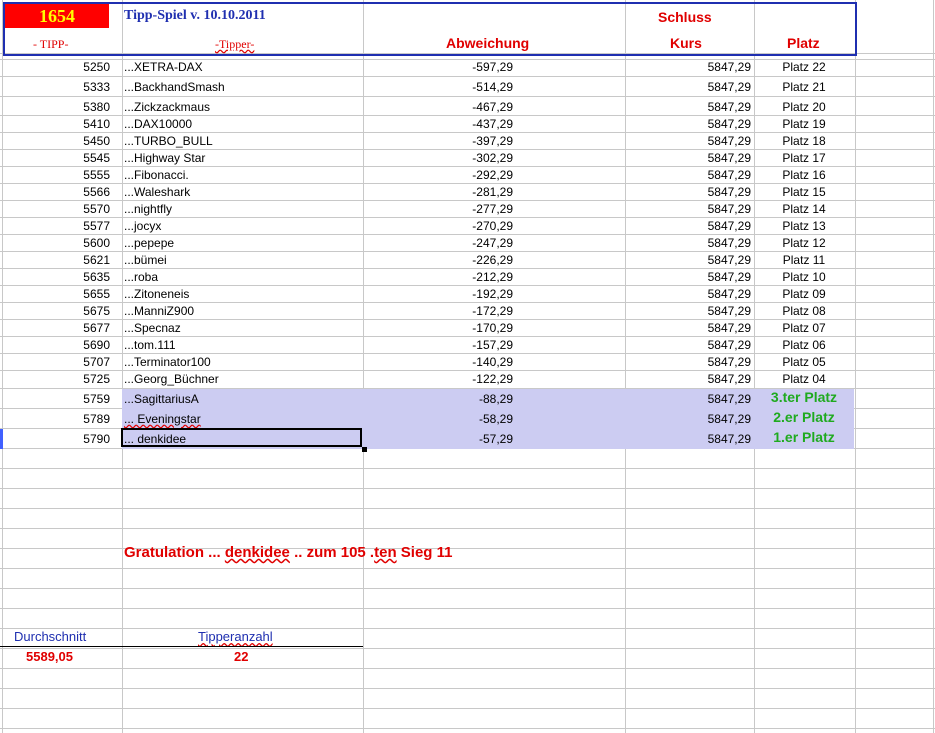 This screenshot has height=733, width=935. What do you see at coordinates (167, 107) in the screenshot?
I see `tipper-name-cell: ...Zickzackmaus` at bounding box center [167, 107].